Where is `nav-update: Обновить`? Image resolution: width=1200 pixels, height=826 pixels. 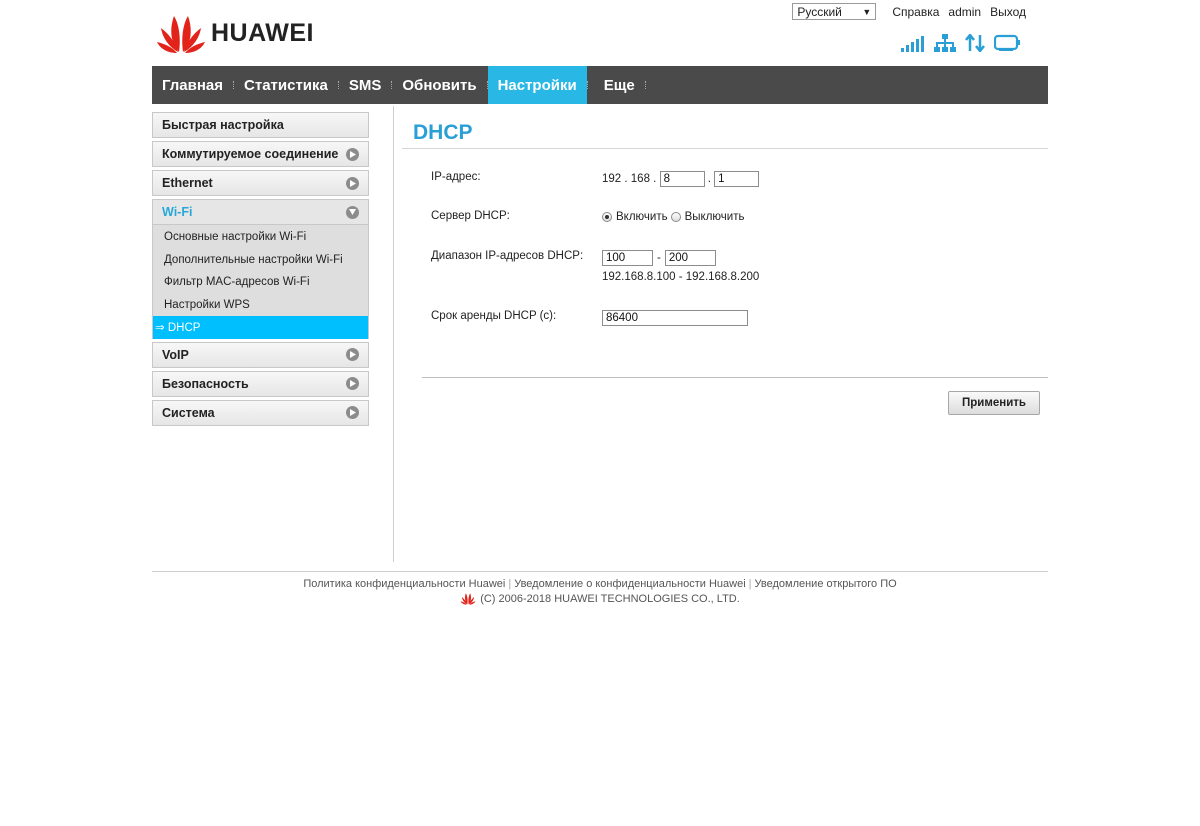 nav-update: Обновить is located at coordinates (439, 85).